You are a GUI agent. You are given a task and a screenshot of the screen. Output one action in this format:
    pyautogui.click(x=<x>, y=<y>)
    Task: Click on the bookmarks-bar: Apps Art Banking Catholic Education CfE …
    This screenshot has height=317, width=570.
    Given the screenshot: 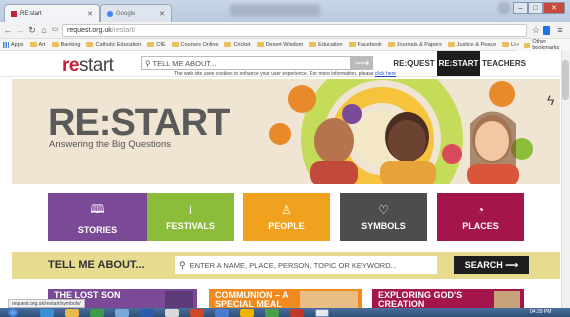 What is the action you would take?
    pyautogui.click(x=285, y=45)
    